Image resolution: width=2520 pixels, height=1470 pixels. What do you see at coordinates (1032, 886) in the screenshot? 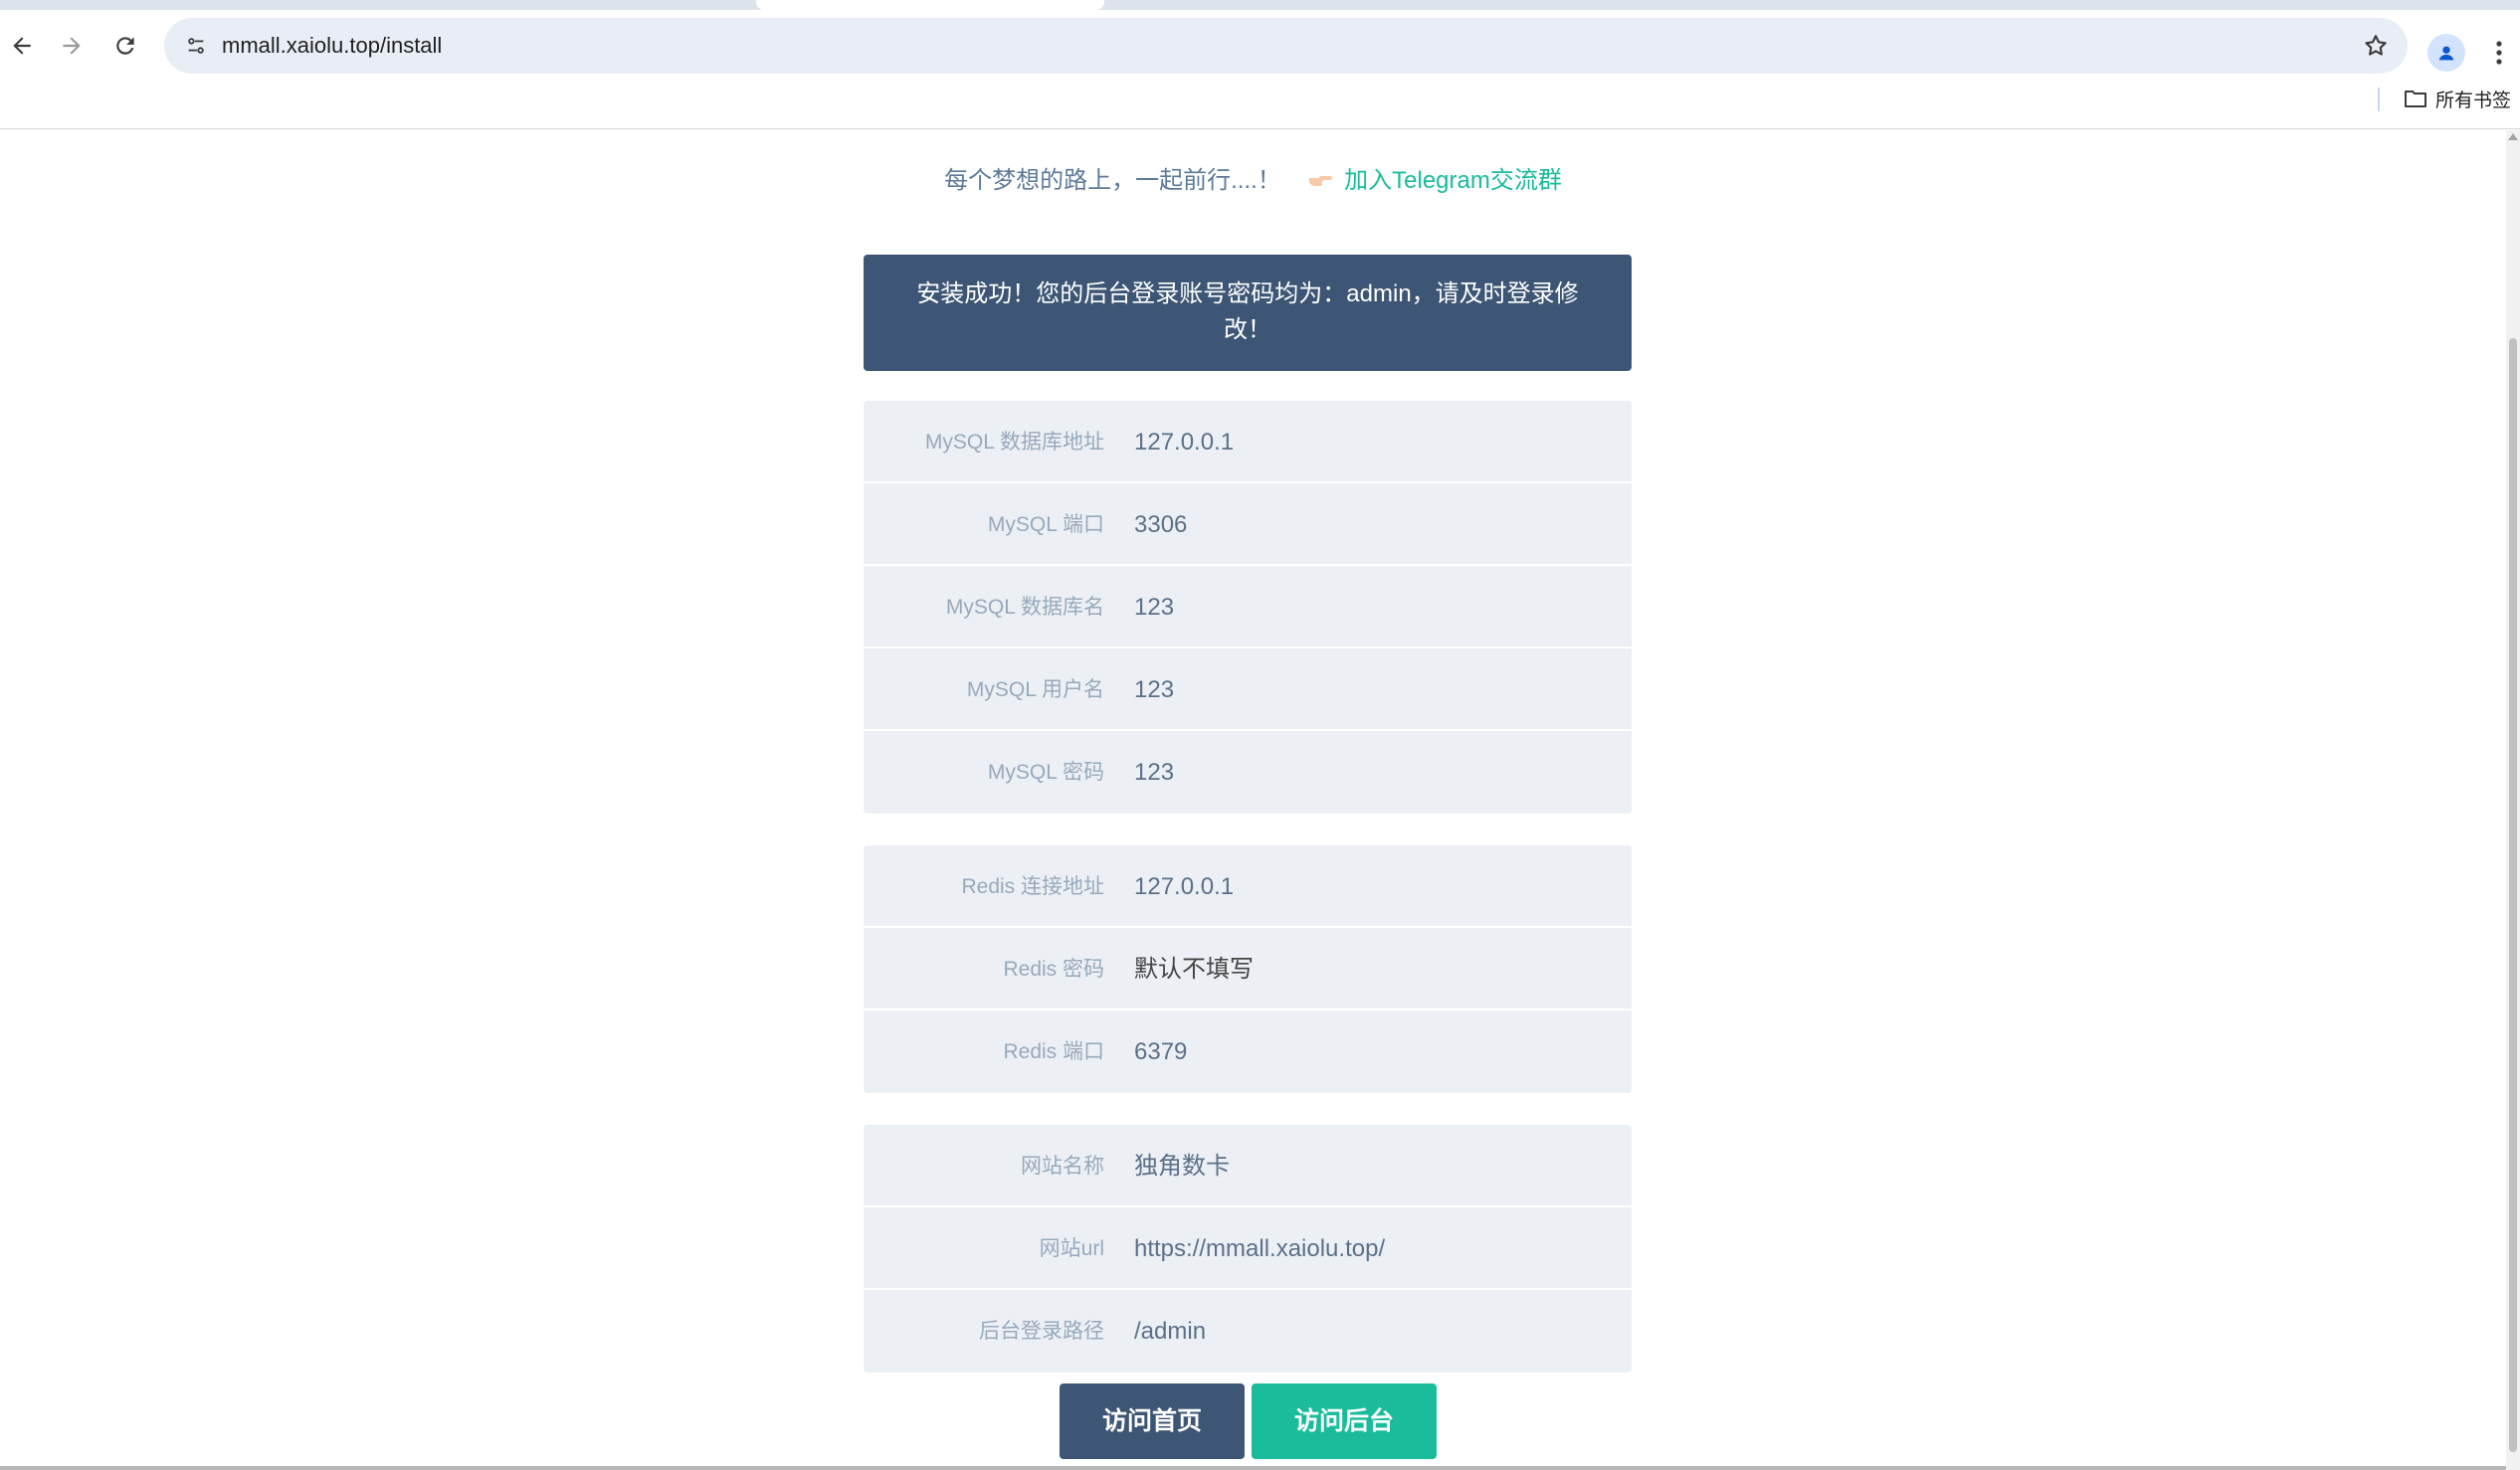
I see `row-label: Redis 连接地址` at bounding box center [1032, 886].